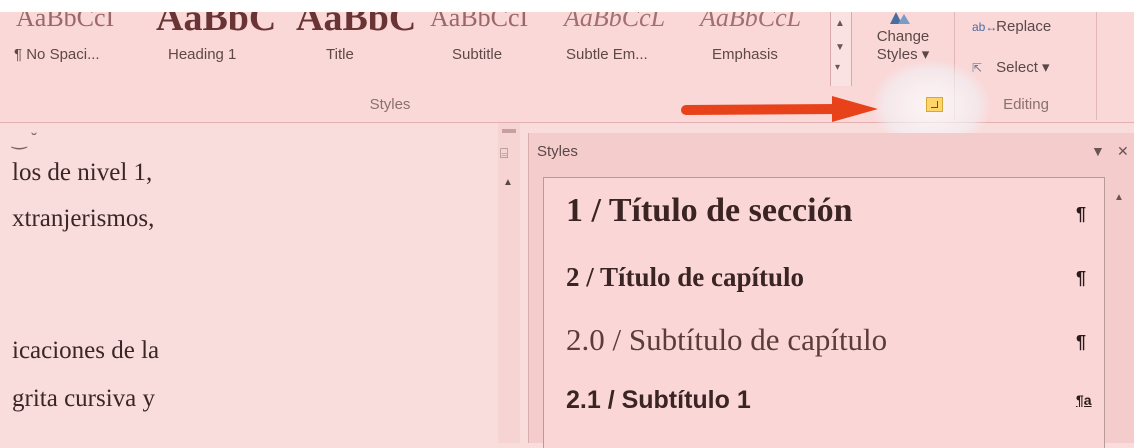 The width and height of the screenshot is (1134, 448). I want to click on doc-line: los de nivel 1,, so click(82, 172).